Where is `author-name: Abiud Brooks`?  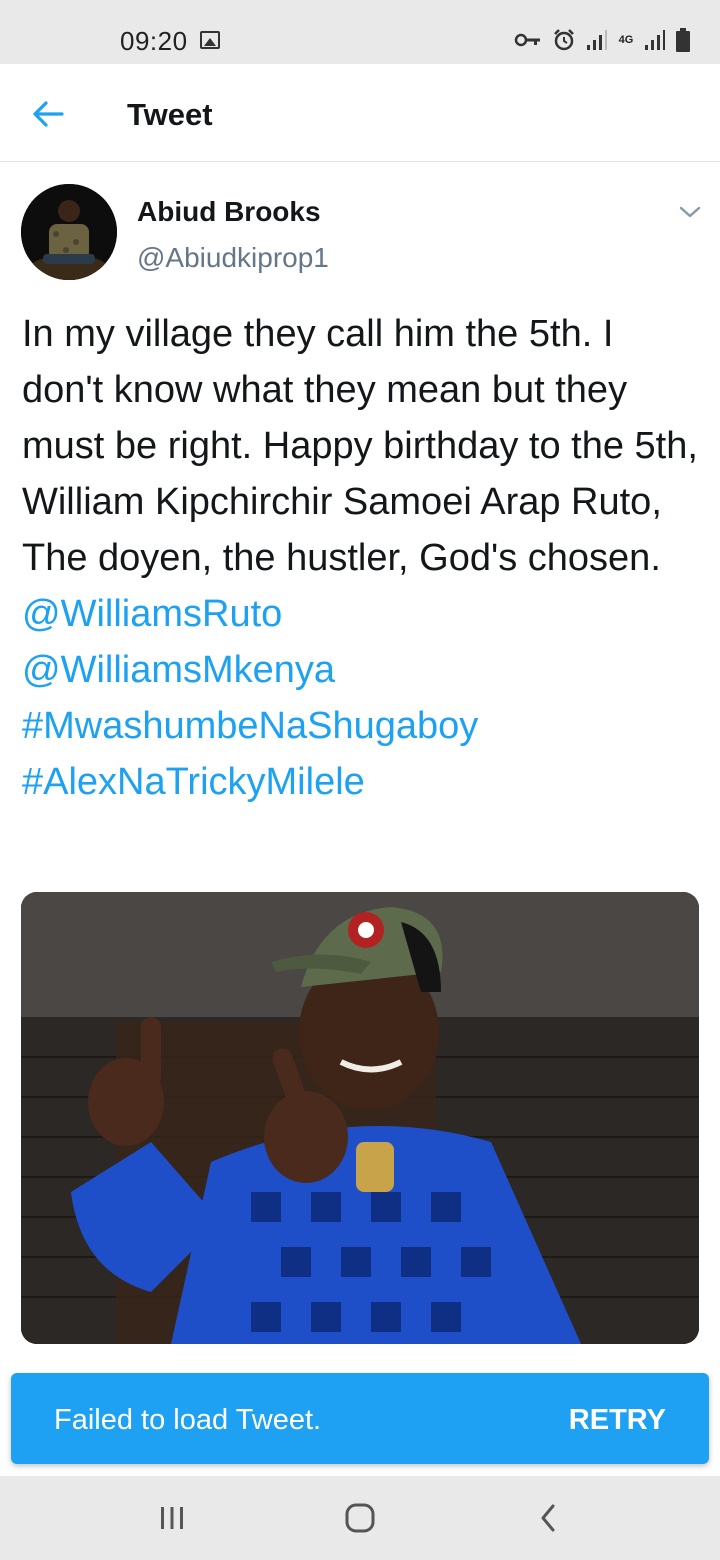 author-name: Abiud Brooks is located at coordinates (229, 212).